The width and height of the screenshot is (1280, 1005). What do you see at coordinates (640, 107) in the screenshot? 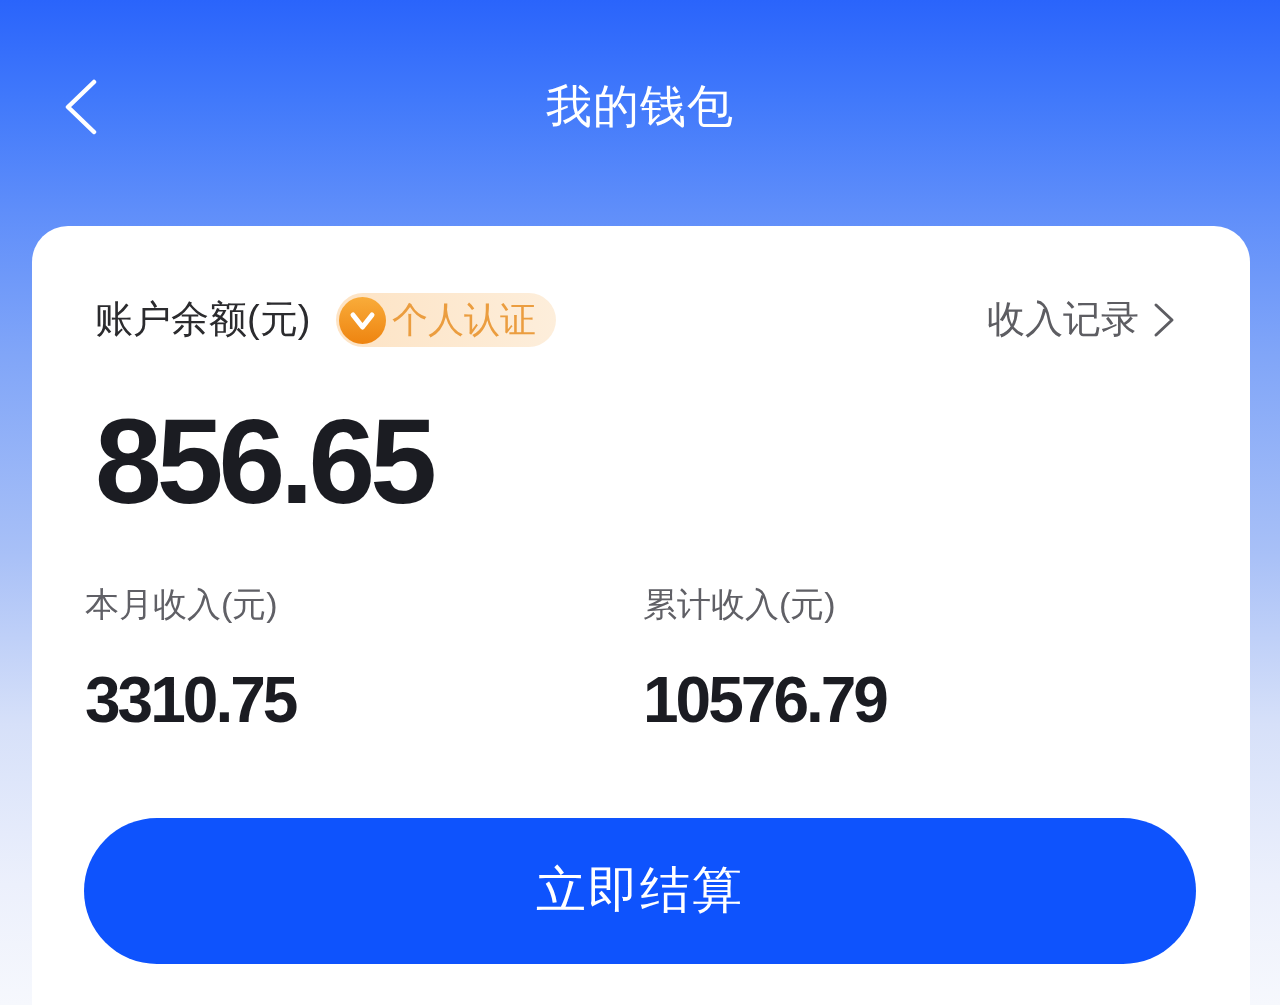
I see `page-title: 我的钱包` at bounding box center [640, 107].